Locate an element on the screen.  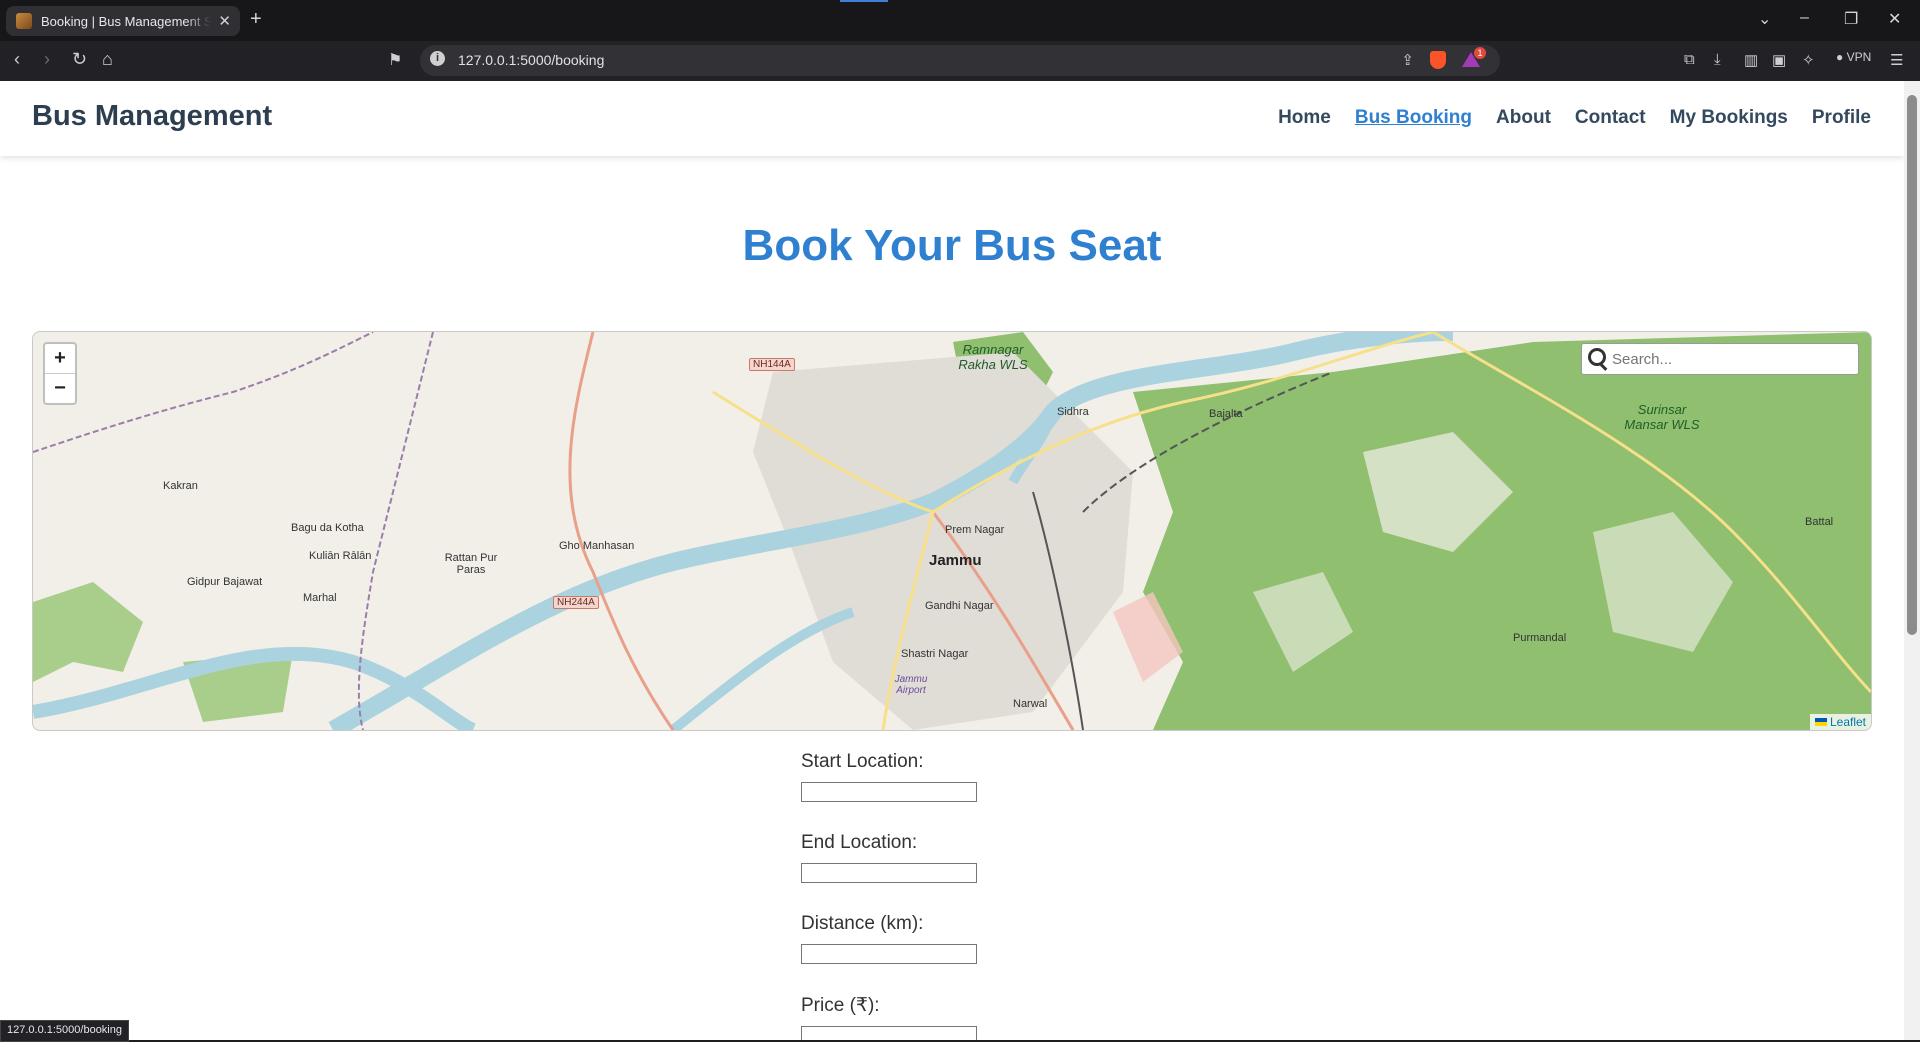
tab-title: Booking | Bus Management System is located at coordinates (126, 21).